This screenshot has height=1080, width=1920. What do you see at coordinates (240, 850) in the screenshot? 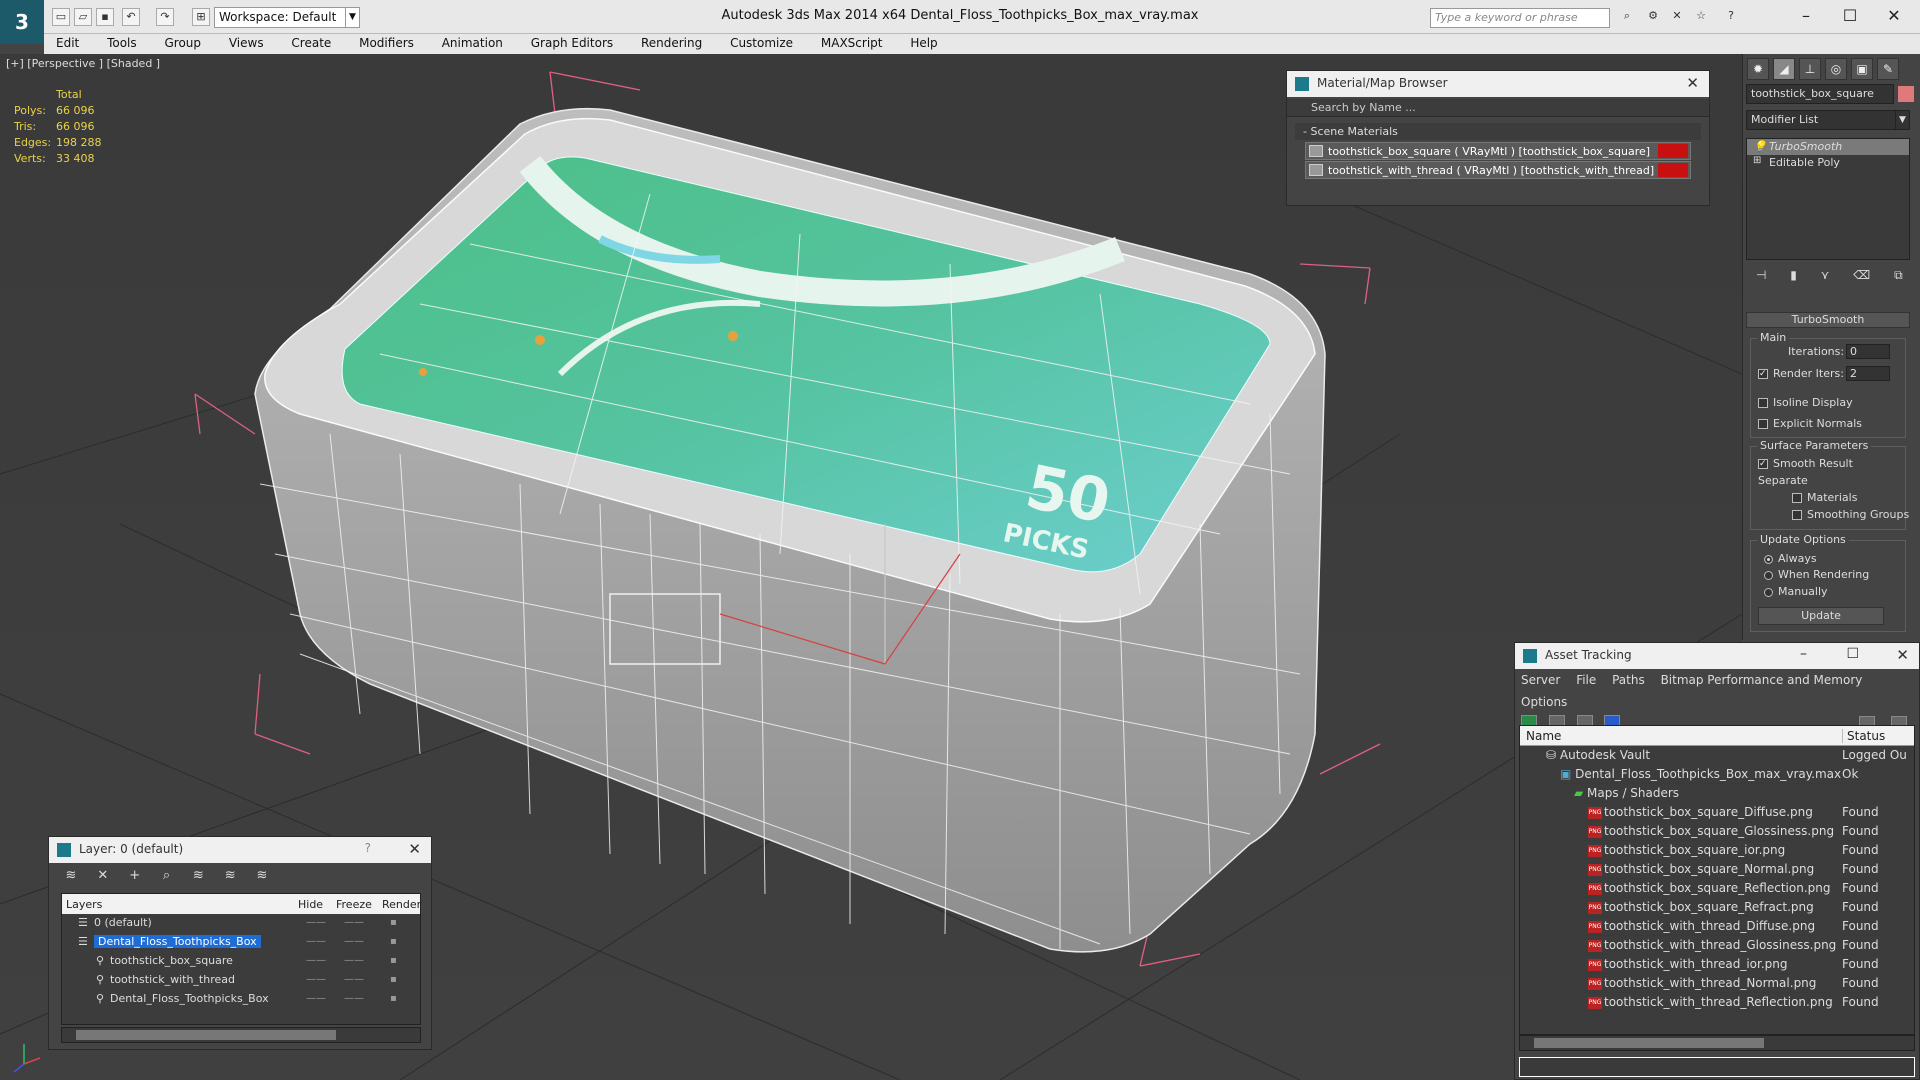
I see `layer-manager-titlebar: Layer: 0 (default) ? ✕` at bounding box center [240, 850].